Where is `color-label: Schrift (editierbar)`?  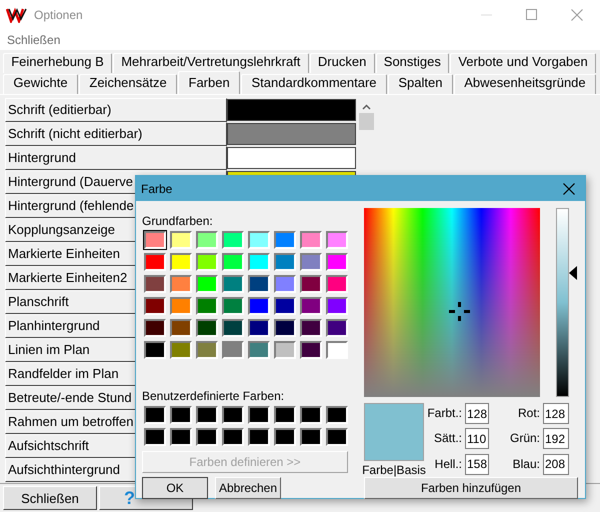
color-label: Schrift (editierbar) is located at coordinates (116, 110).